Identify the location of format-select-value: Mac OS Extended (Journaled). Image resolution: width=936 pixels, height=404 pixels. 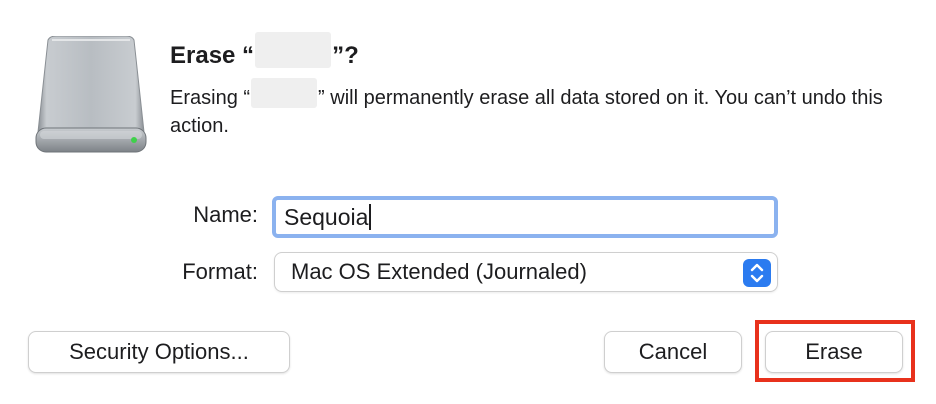
(439, 271).